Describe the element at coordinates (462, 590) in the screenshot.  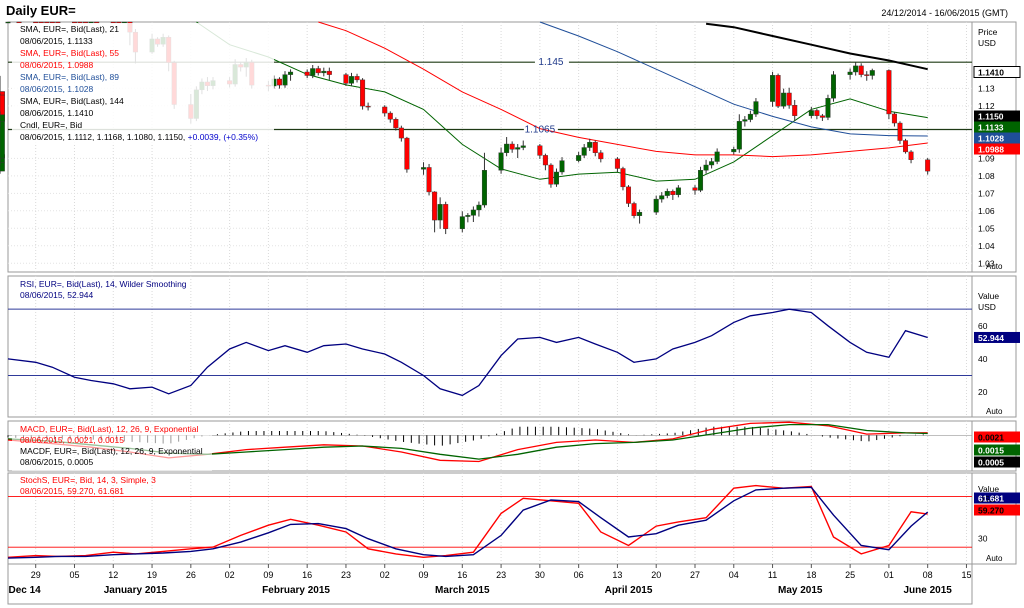
I see `month-label: March 2015` at that location.